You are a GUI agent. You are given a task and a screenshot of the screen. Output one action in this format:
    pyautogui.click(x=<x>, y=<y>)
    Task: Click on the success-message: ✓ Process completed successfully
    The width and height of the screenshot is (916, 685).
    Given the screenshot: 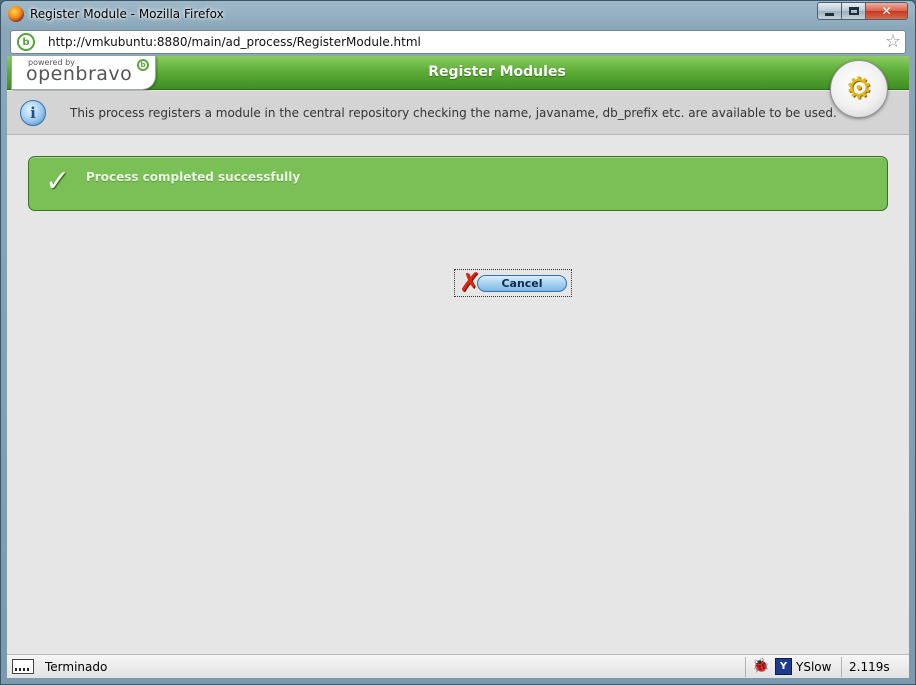 What is the action you would take?
    pyautogui.click(x=458, y=183)
    